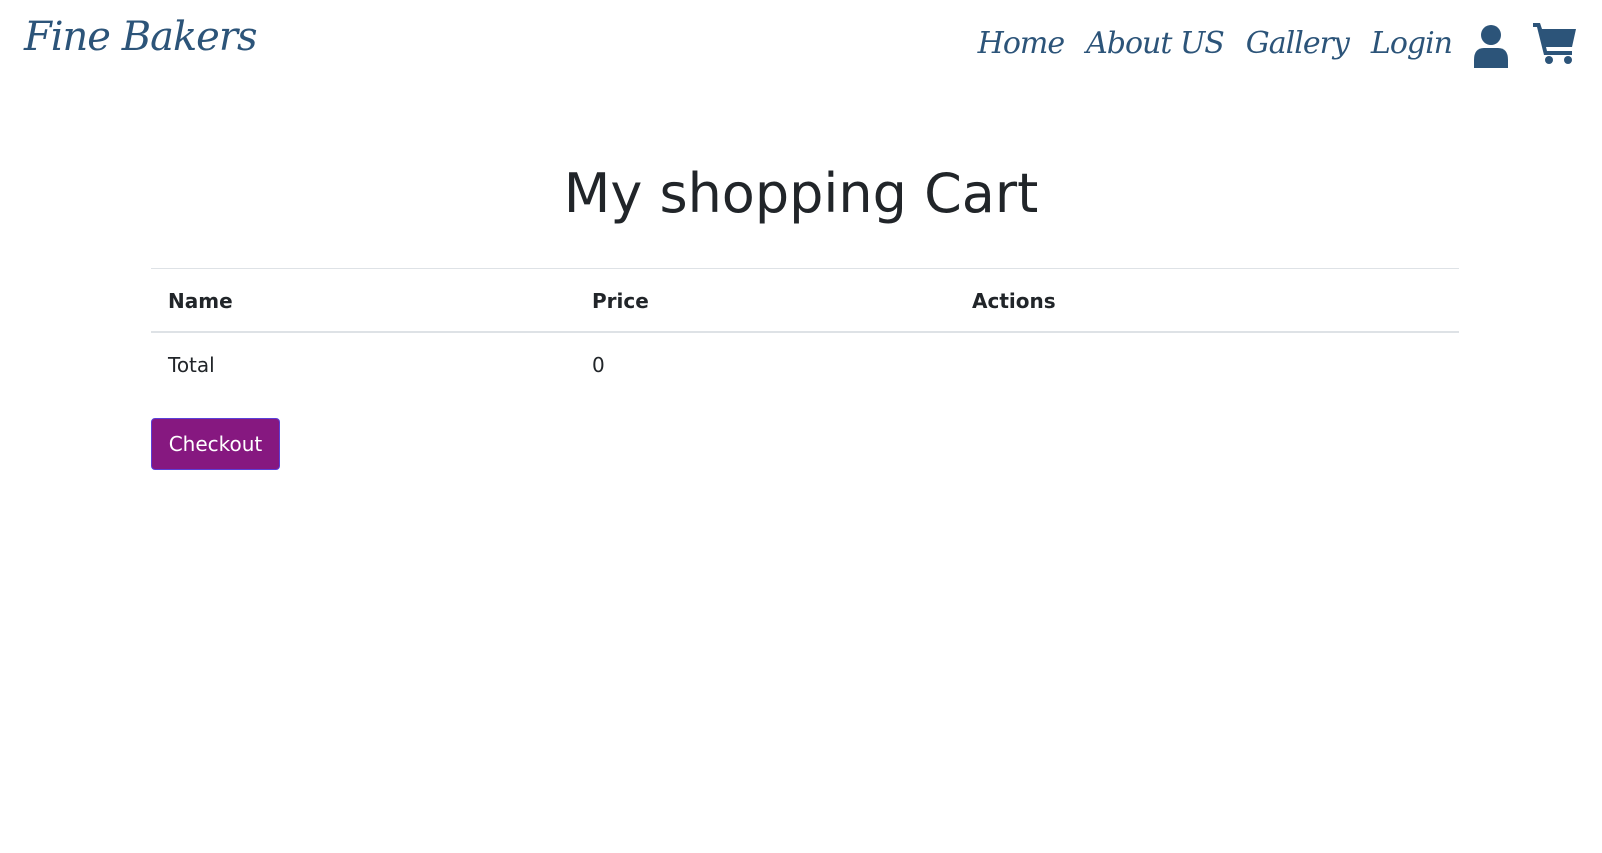  I want to click on brand-logo-link: Fine Bakers, so click(140, 37).